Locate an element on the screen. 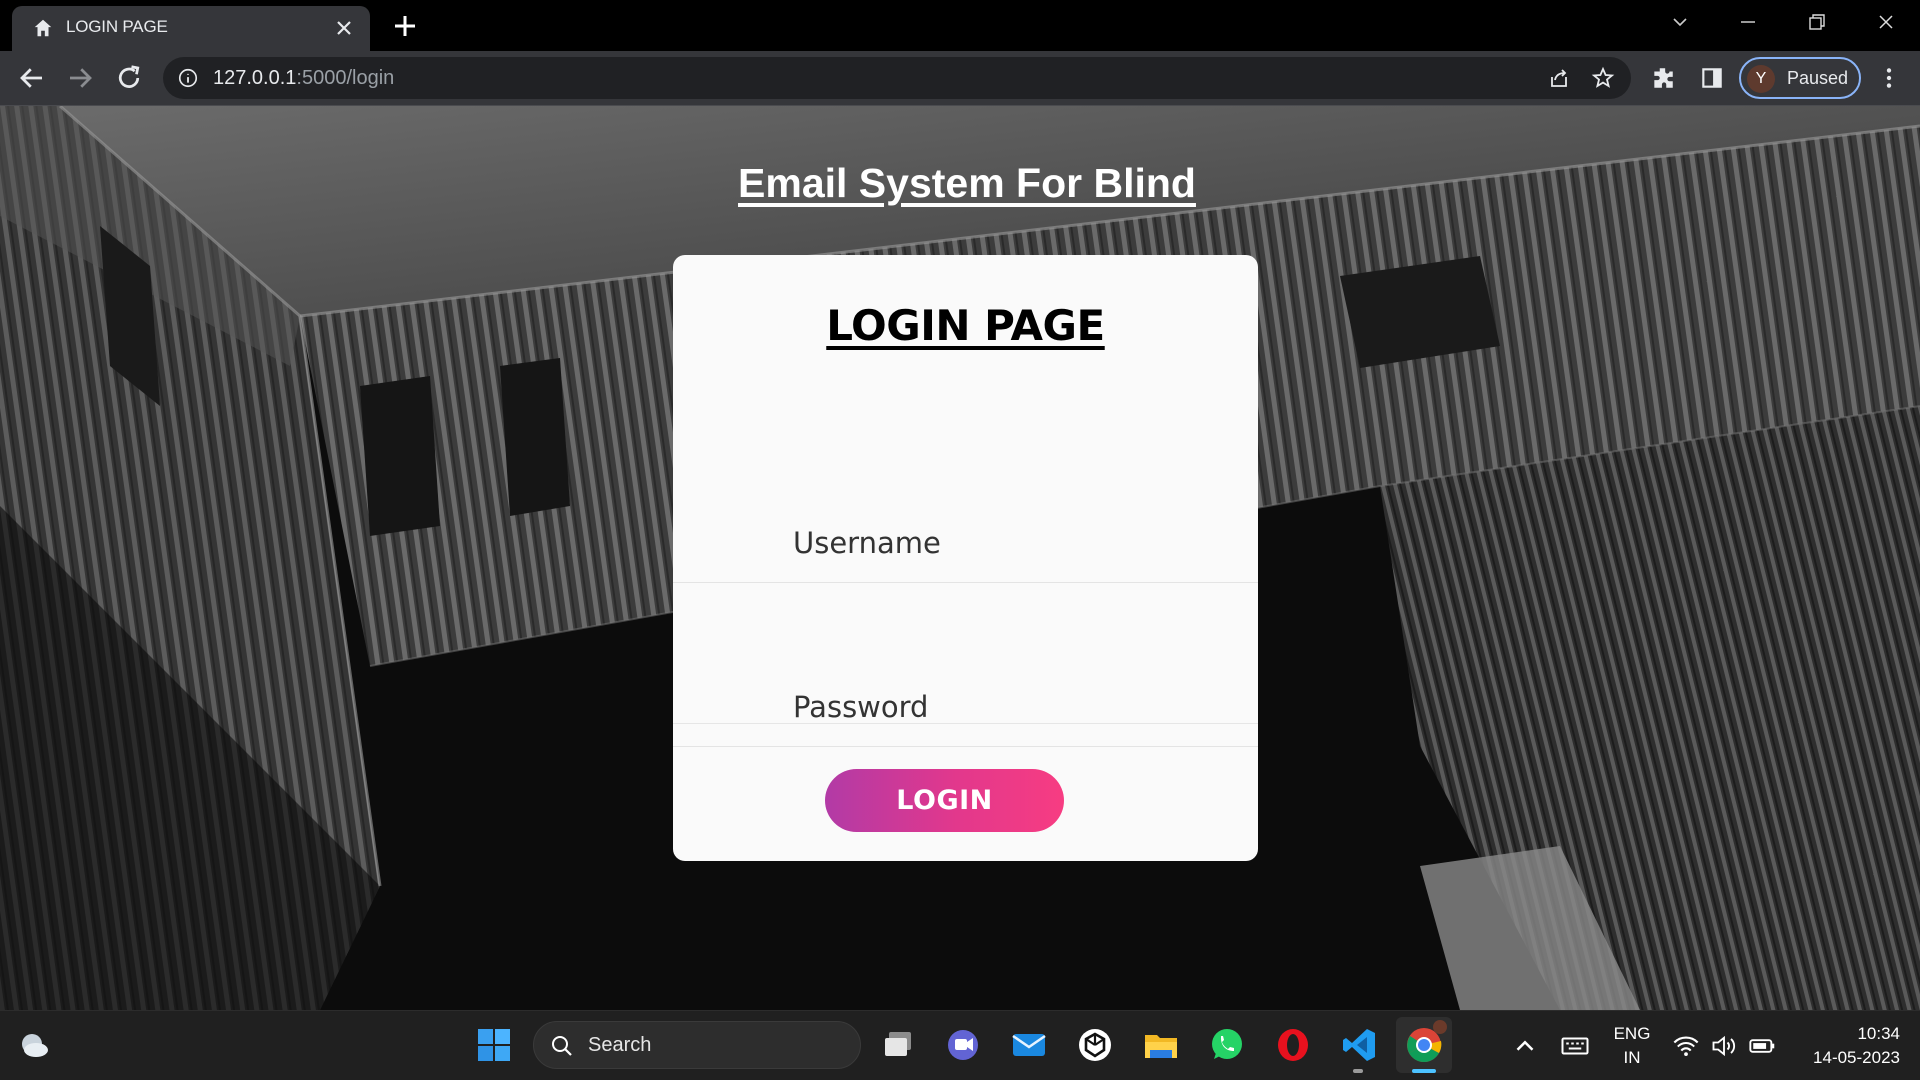  profile-badge-icon is located at coordinates (1440, 1027).